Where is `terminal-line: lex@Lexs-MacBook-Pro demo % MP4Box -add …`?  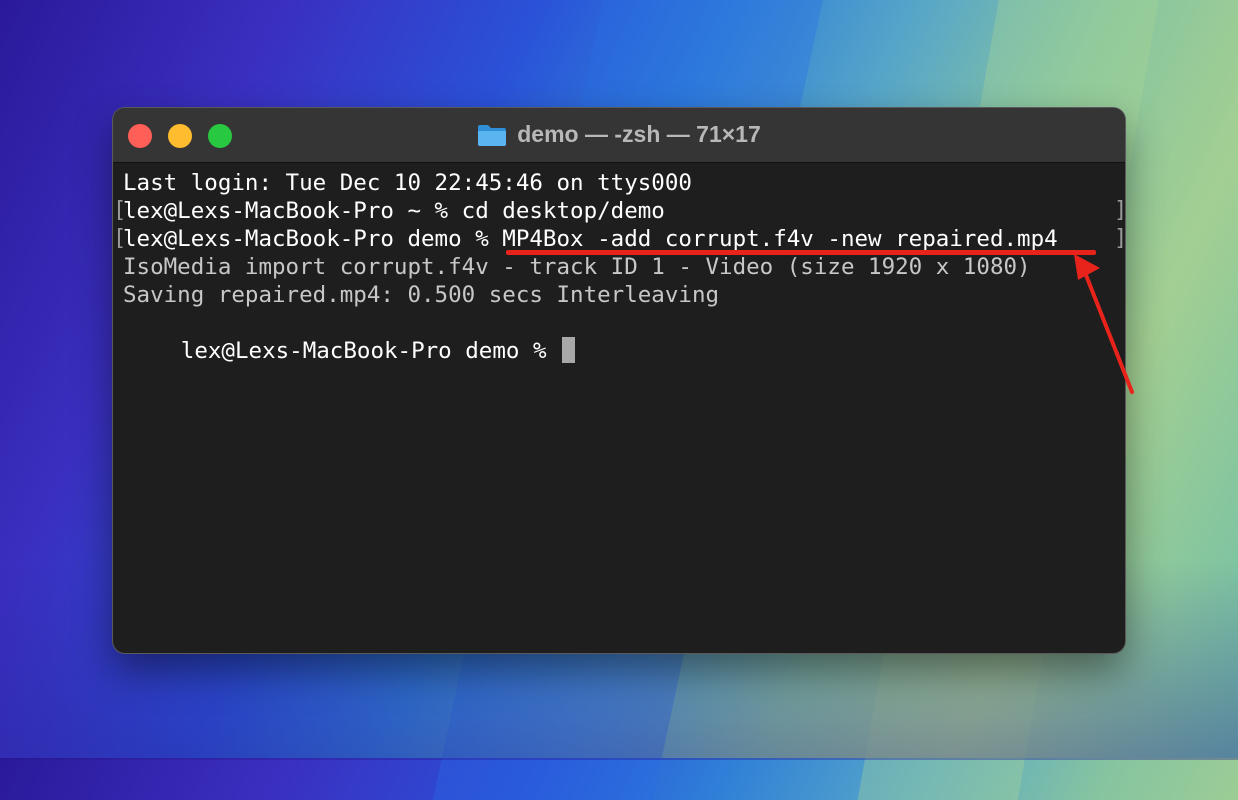
terminal-line: lex@Lexs-MacBook-Pro demo % MP4Box -add … is located at coordinates (590, 239).